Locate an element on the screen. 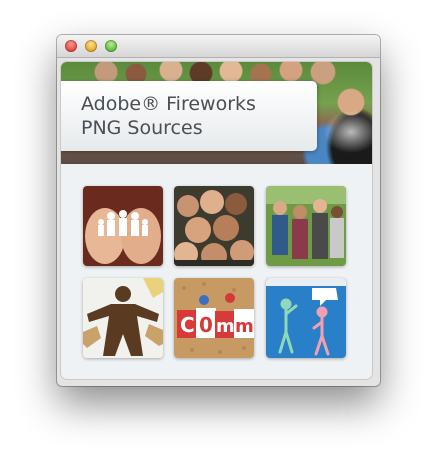 This screenshot has width=436, height=467. thumbnail-paper-family-hands is located at coordinates (123, 226).